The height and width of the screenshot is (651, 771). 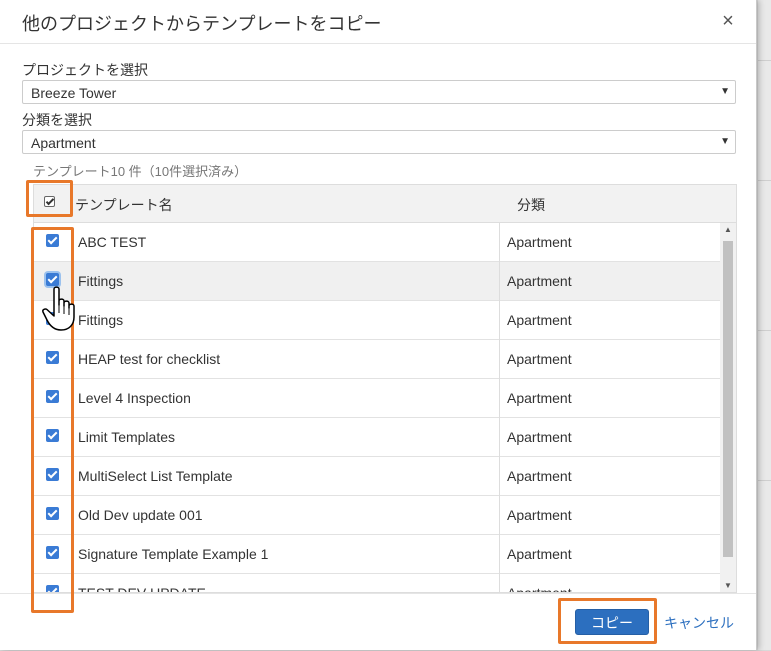 I want to click on table-row: Level 4 Inspection Apartment, so click(x=377, y=398).